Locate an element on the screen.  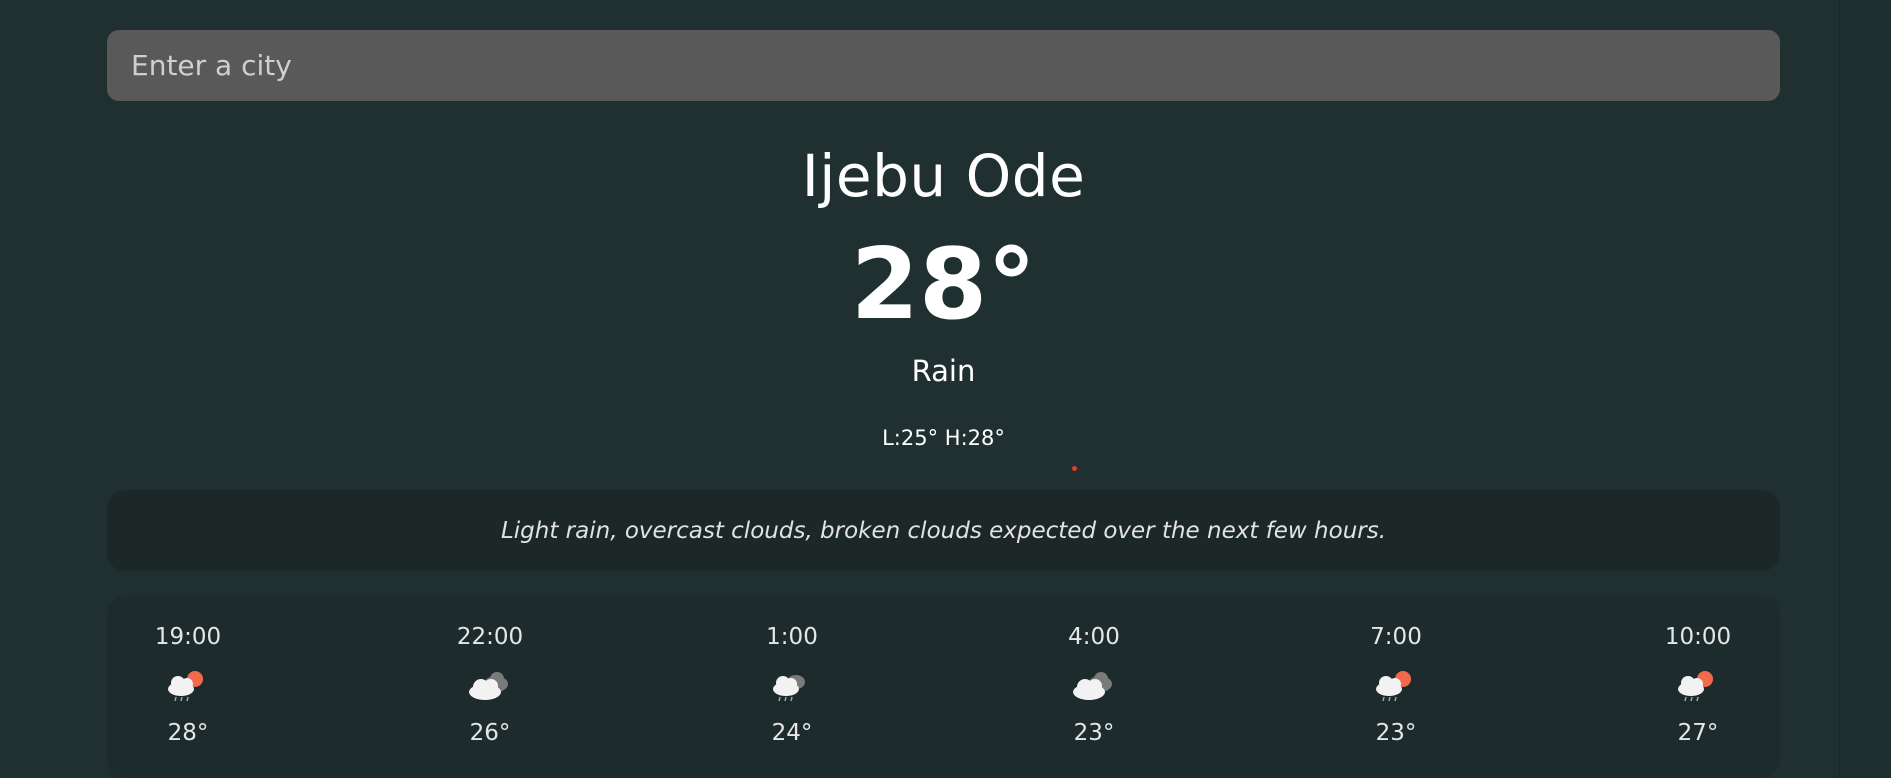
hourly-item: 10:00 27° is located at coordinates (1698, 685).